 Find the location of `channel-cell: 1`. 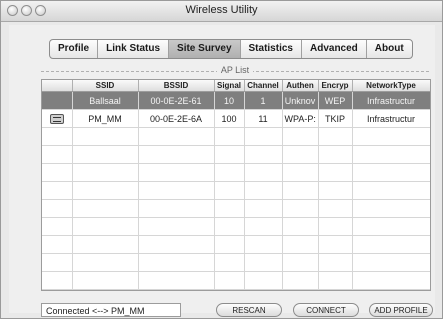

channel-cell: 1 is located at coordinates (263, 100).